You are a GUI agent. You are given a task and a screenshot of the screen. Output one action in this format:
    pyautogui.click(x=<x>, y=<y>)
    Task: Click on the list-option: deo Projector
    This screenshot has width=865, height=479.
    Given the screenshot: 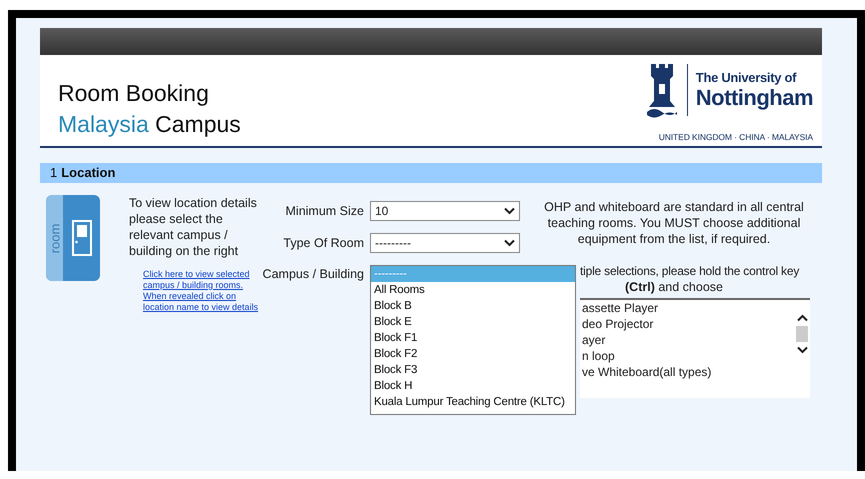 What is the action you would take?
    pyautogui.click(x=688, y=324)
    